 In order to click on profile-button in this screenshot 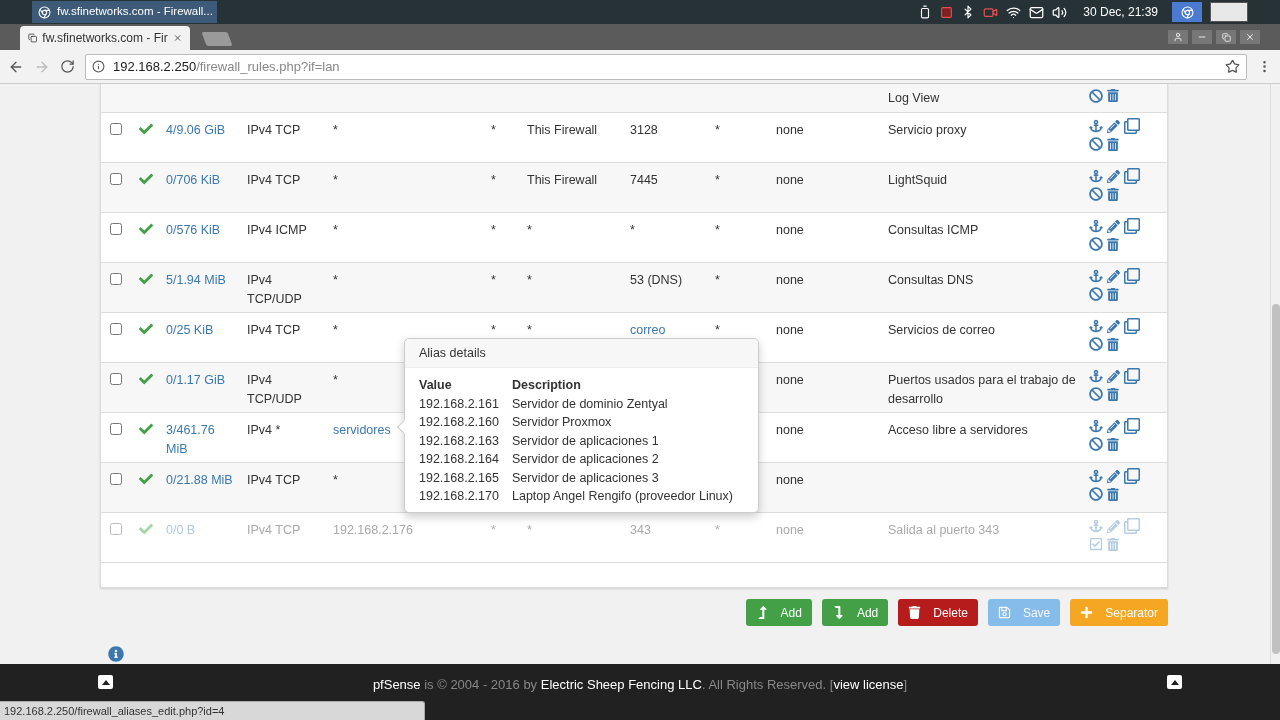, I will do `click(1178, 37)`.